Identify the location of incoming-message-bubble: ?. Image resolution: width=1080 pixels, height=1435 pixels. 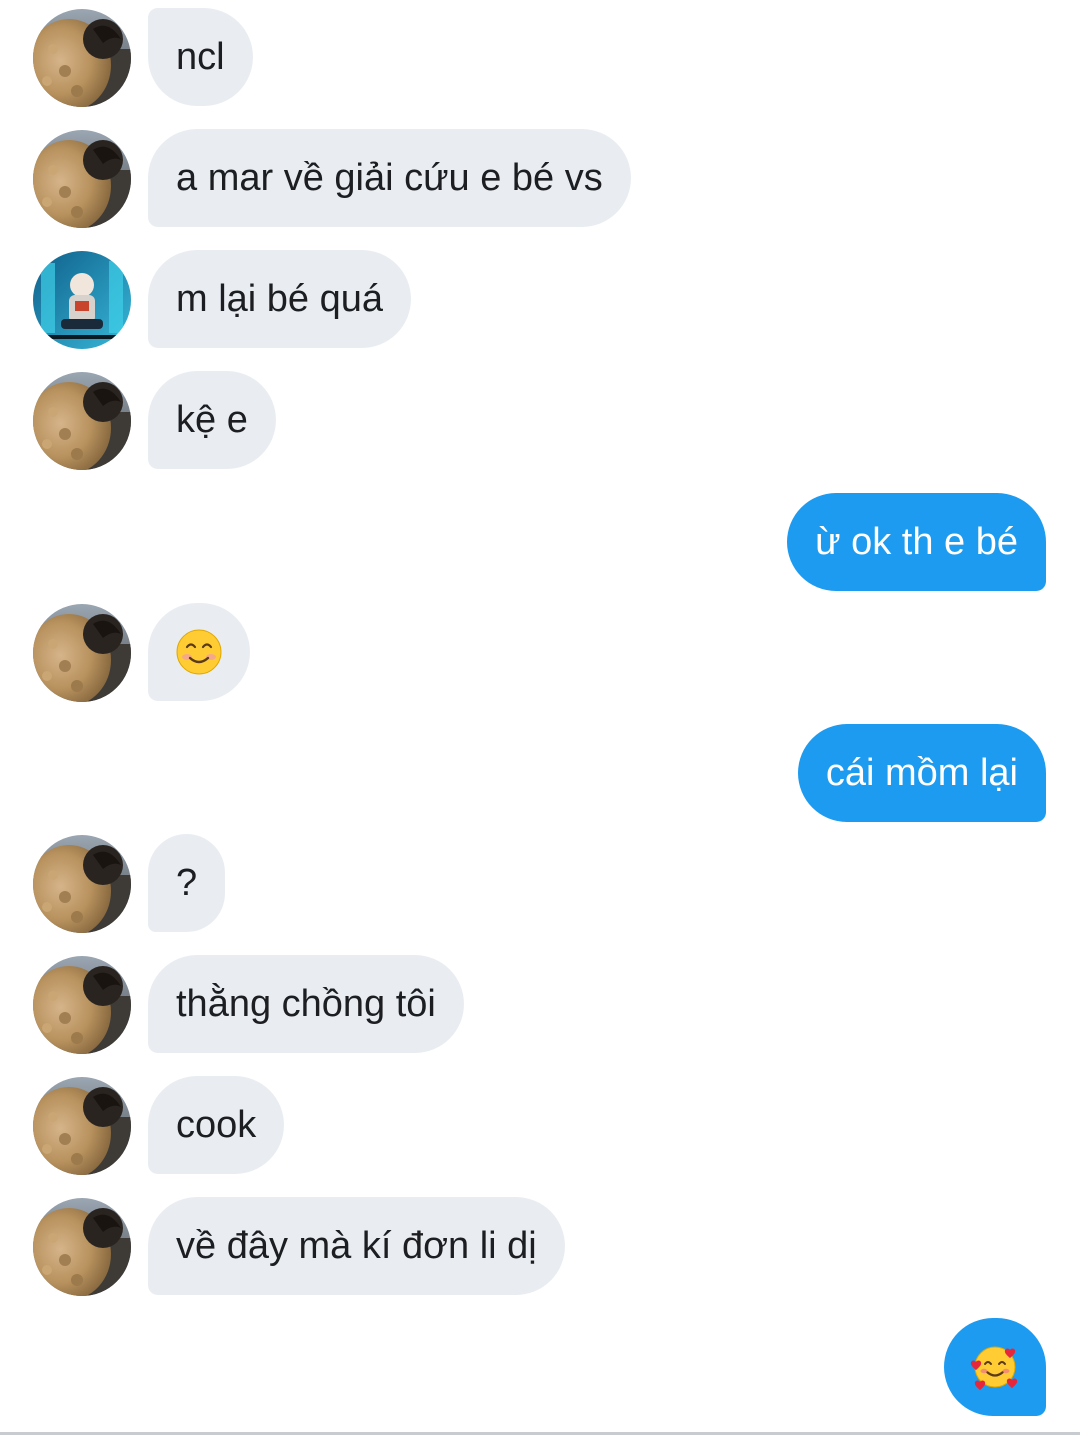
(187, 883).